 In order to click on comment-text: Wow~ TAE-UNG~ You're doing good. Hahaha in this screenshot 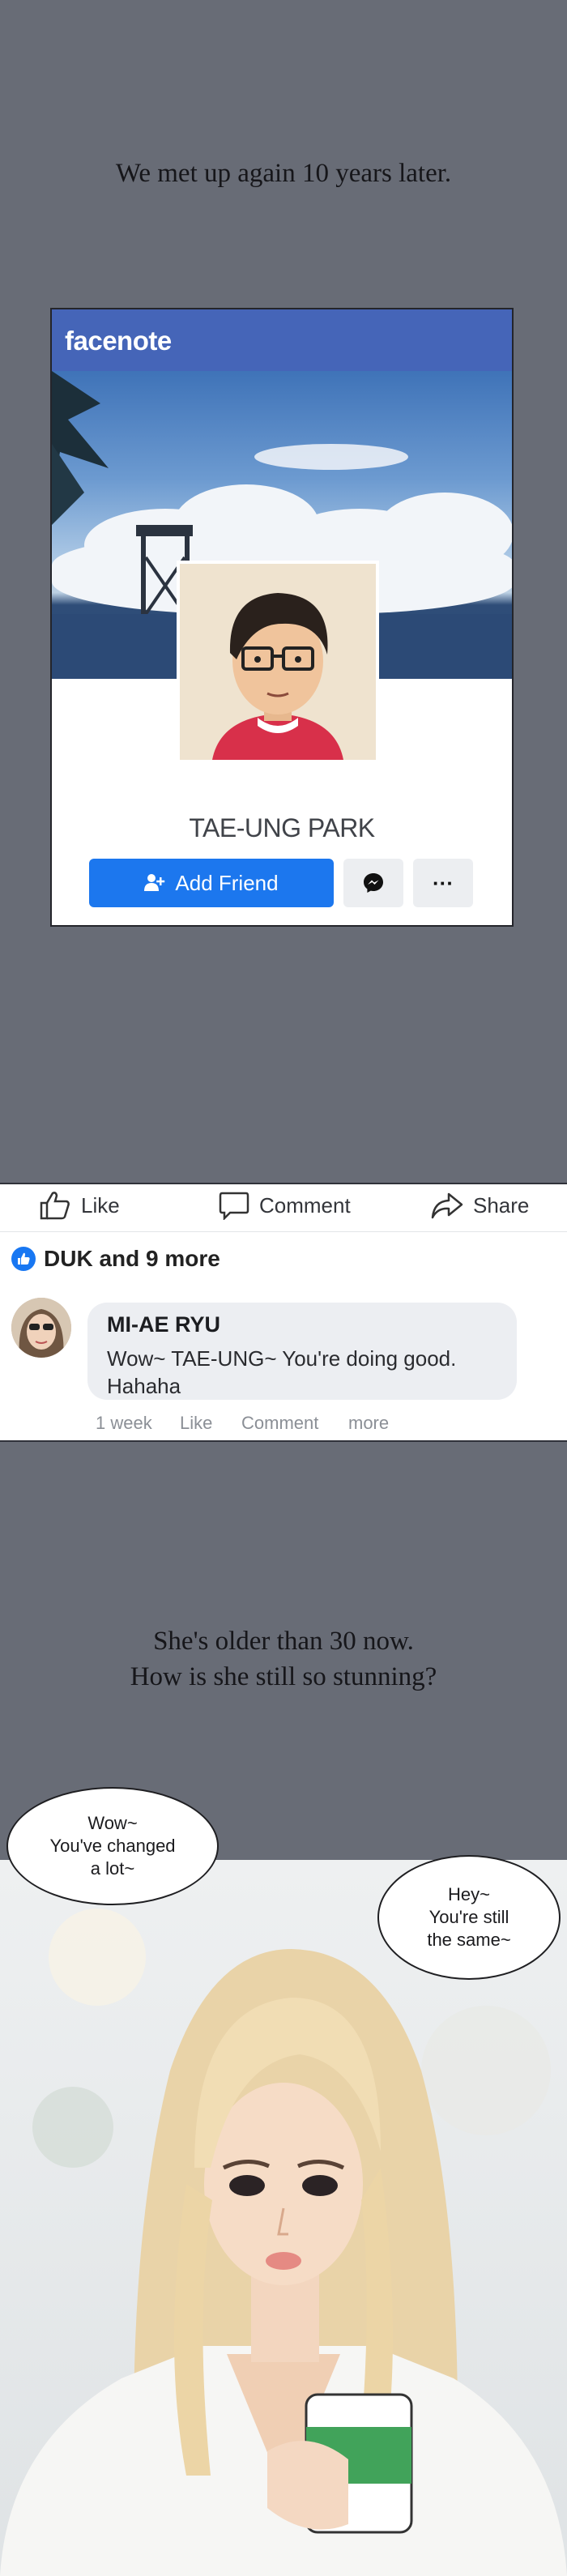, I will do `click(281, 1372)`.